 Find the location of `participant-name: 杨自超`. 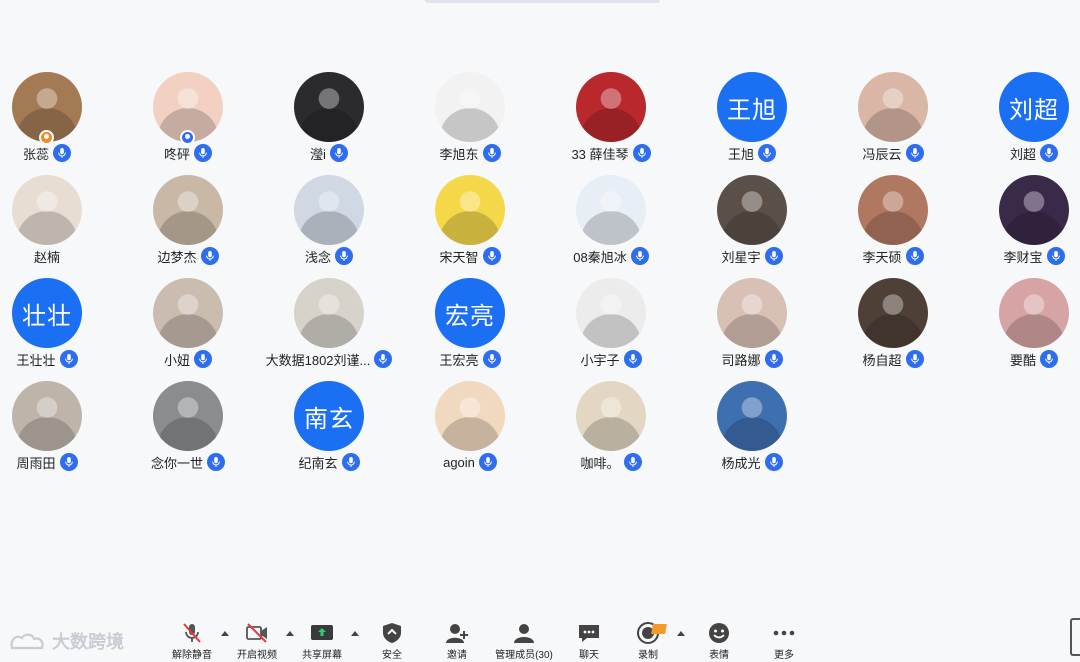

participant-name: 杨自超 is located at coordinates (882, 360).